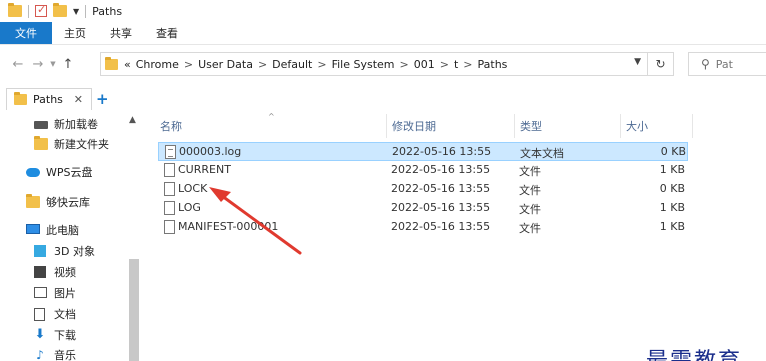 The width and height of the screenshot is (766, 361). What do you see at coordinates (383, 99) in the screenshot?
I see `explorer-tab-row: Paths ✕ +` at bounding box center [383, 99].